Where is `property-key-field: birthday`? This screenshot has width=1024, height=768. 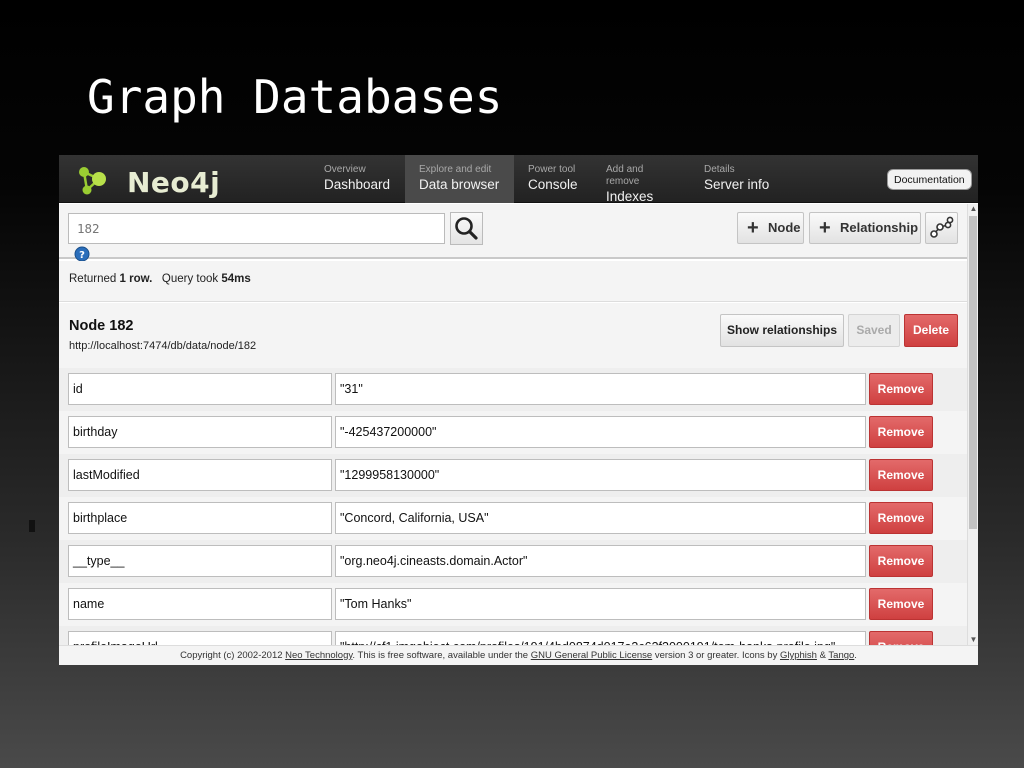
property-key-field: birthday is located at coordinates (200, 432).